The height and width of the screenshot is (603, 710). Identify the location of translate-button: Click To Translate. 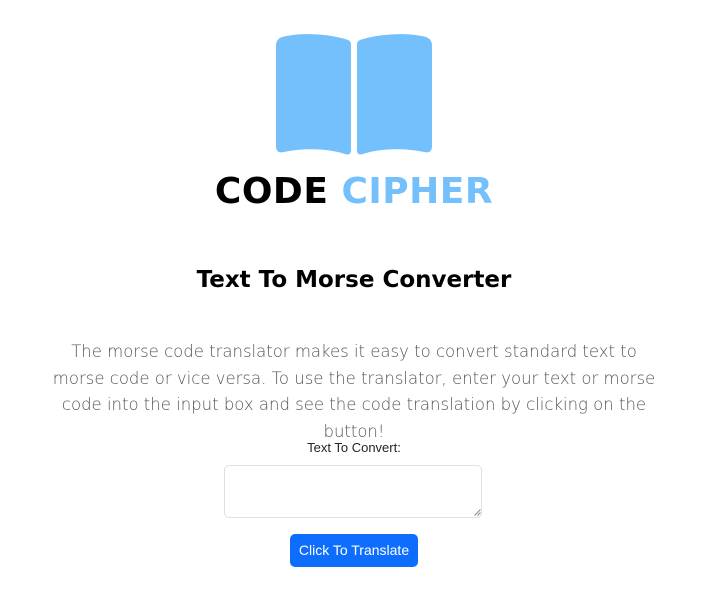
(354, 550).